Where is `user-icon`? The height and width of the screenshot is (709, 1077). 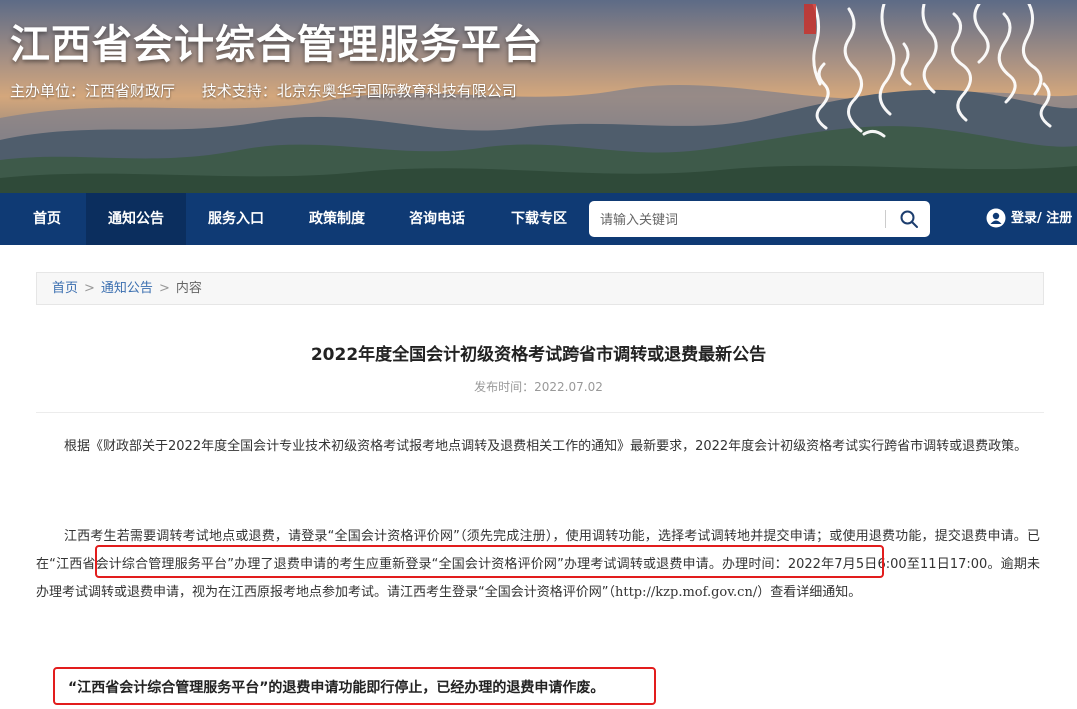
user-icon is located at coordinates (996, 217).